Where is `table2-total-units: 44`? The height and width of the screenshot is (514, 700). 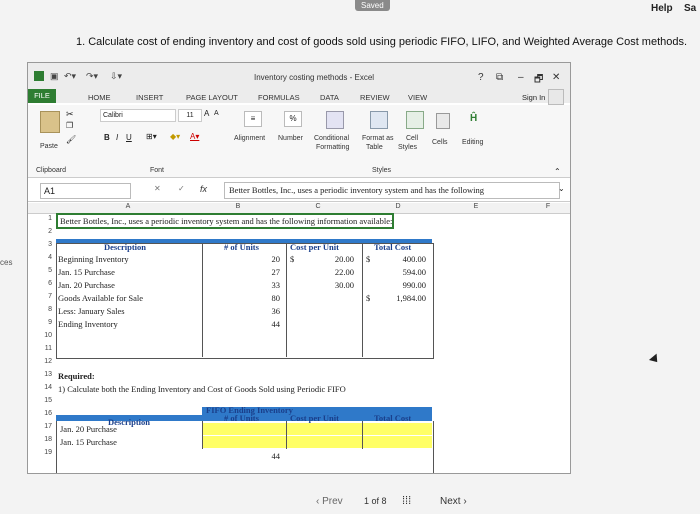 table2-total-units: 44 is located at coordinates (272, 456).